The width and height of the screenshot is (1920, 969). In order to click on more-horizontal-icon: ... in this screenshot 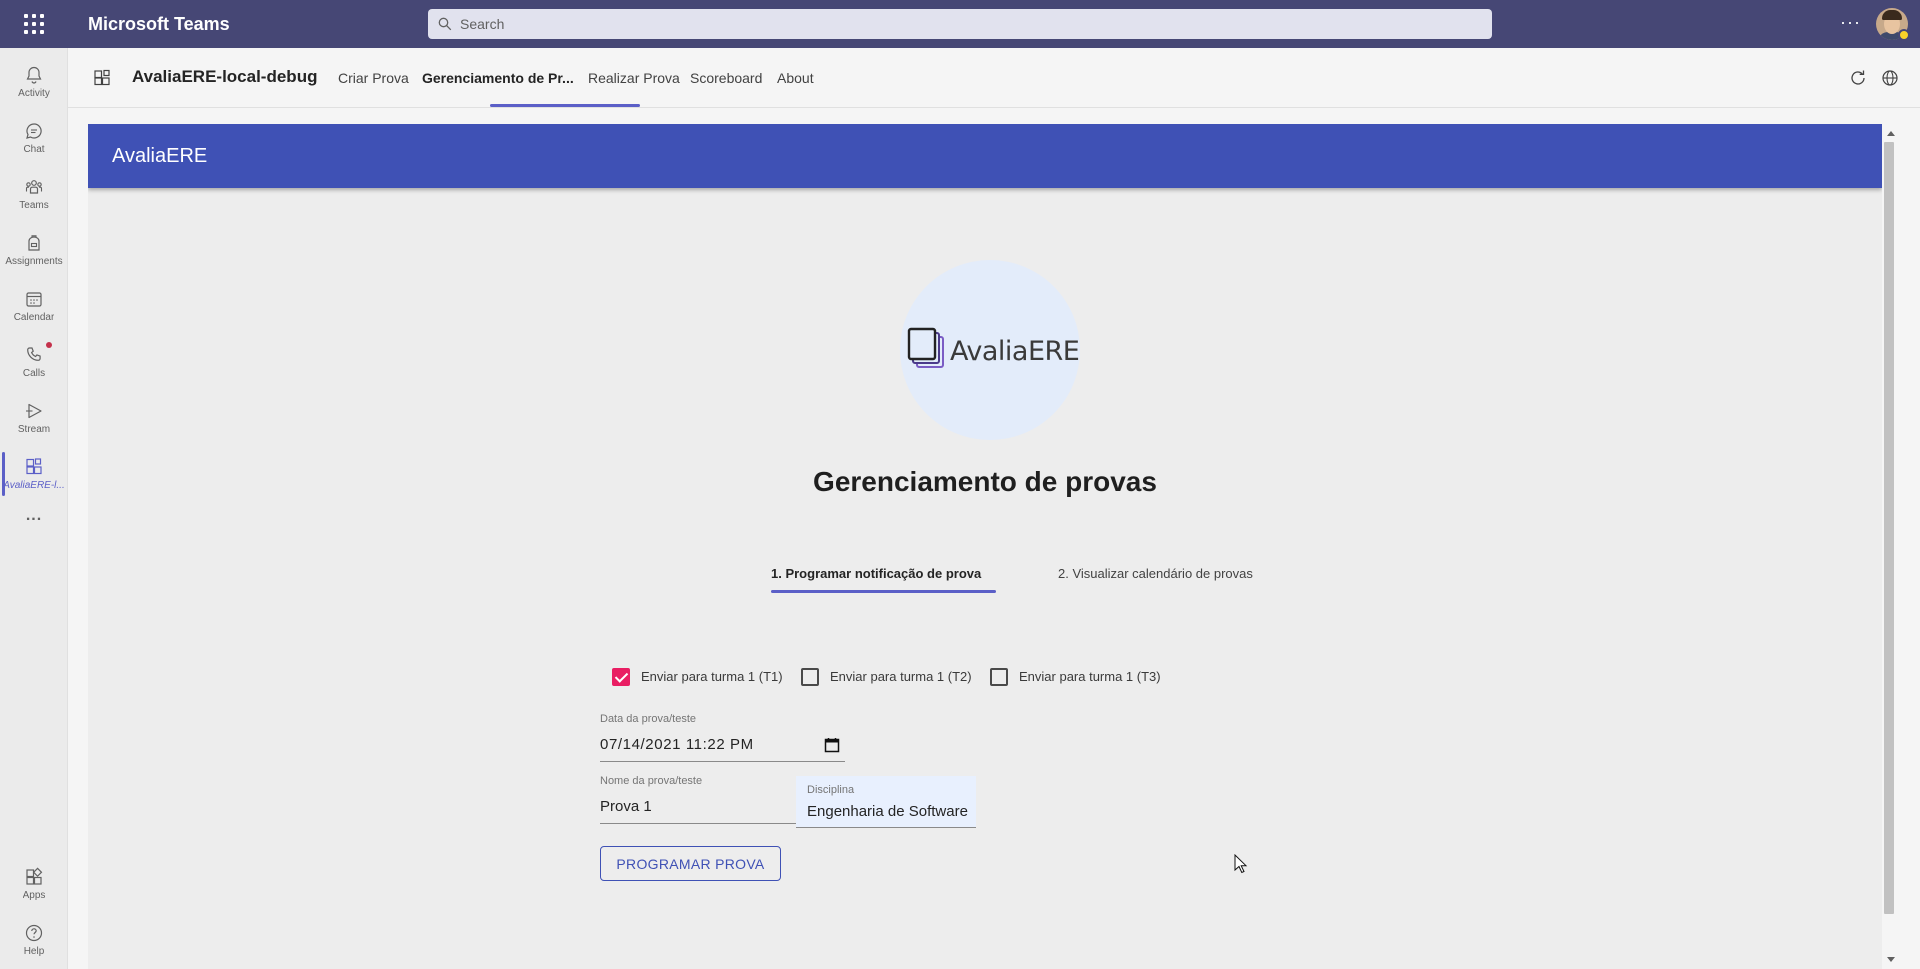, I will do `click(34, 515)`.